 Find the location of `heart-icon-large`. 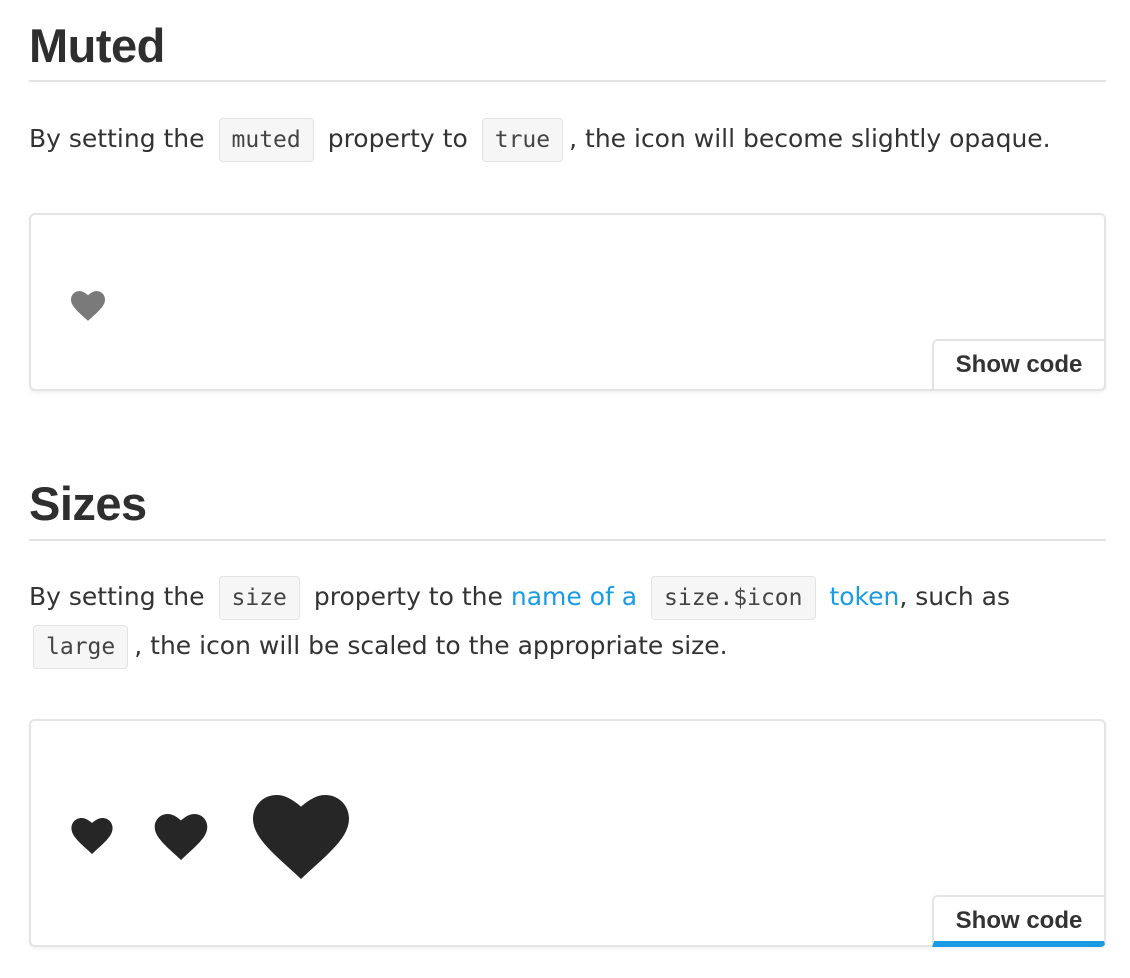

heart-icon-large is located at coordinates (301, 837).